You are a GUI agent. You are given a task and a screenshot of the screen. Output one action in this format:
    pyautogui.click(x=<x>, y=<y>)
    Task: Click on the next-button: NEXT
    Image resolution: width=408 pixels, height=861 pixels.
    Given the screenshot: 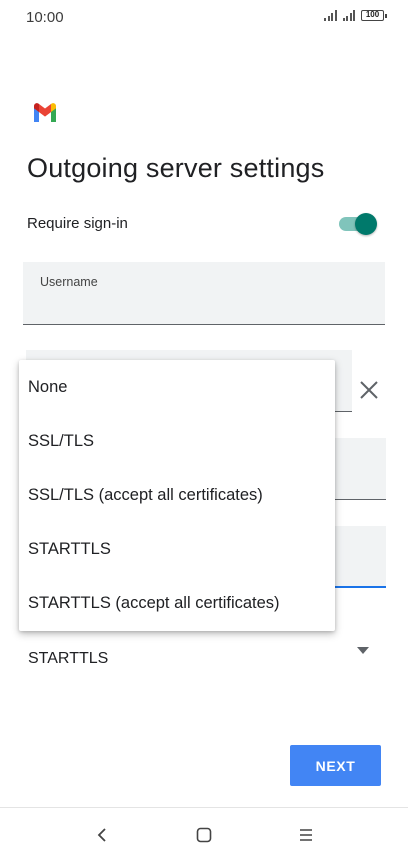 What is the action you would take?
    pyautogui.click(x=335, y=765)
    